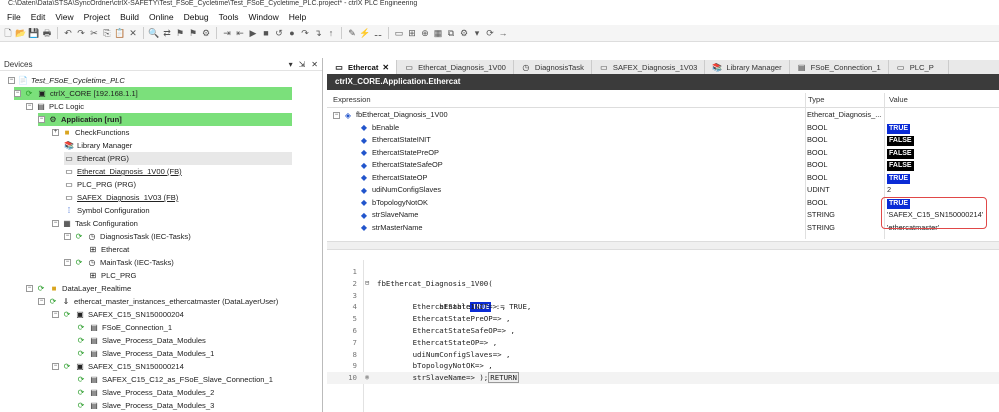  What do you see at coordinates (178, 158) in the screenshot?
I see `tree-item-ethercat-prg: ▭ Ethercat (PRG)` at bounding box center [178, 158].